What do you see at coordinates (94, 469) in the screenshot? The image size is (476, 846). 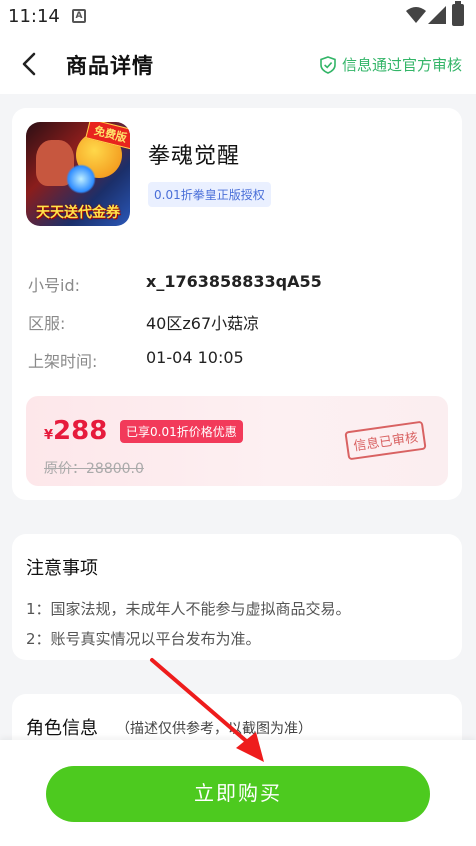 I see `original-price: 原价：28800.0` at bounding box center [94, 469].